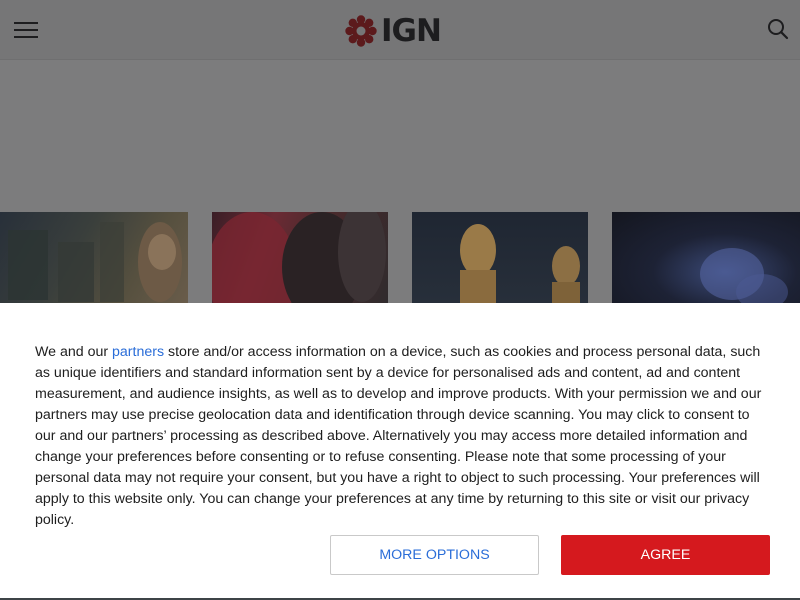 This screenshot has height=600, width=800. What do you see at coordinates (74, 352) in the screenshot?
I see `consent-text-intro: We and our` at bounding box center [74, 352].